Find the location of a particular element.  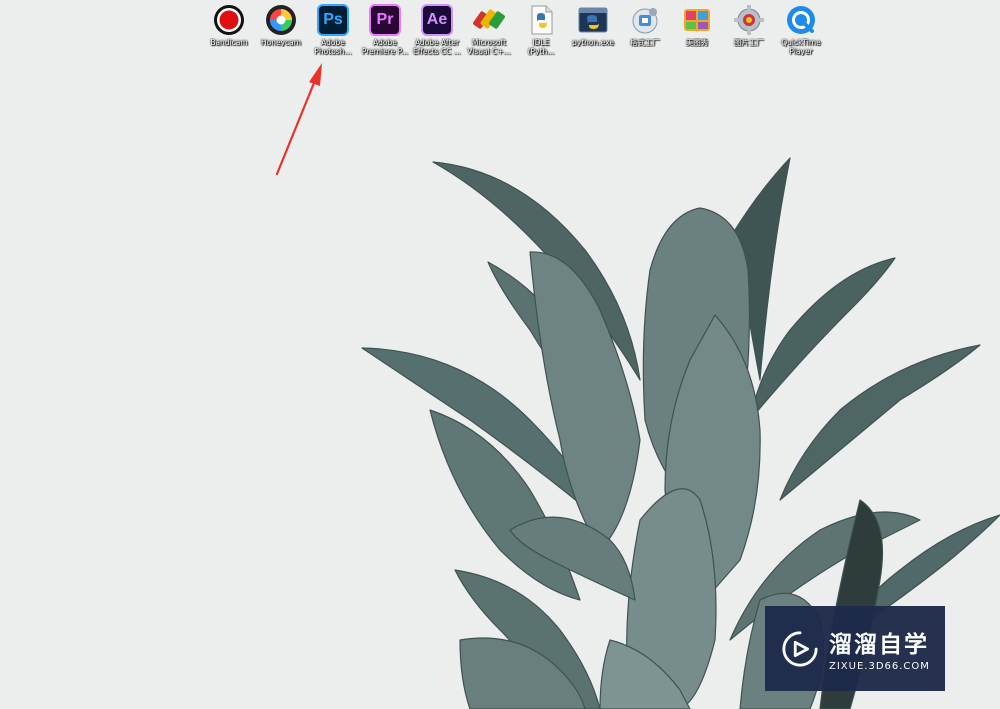

after-effects-icon: Ae is located at coordinates (437, 20).